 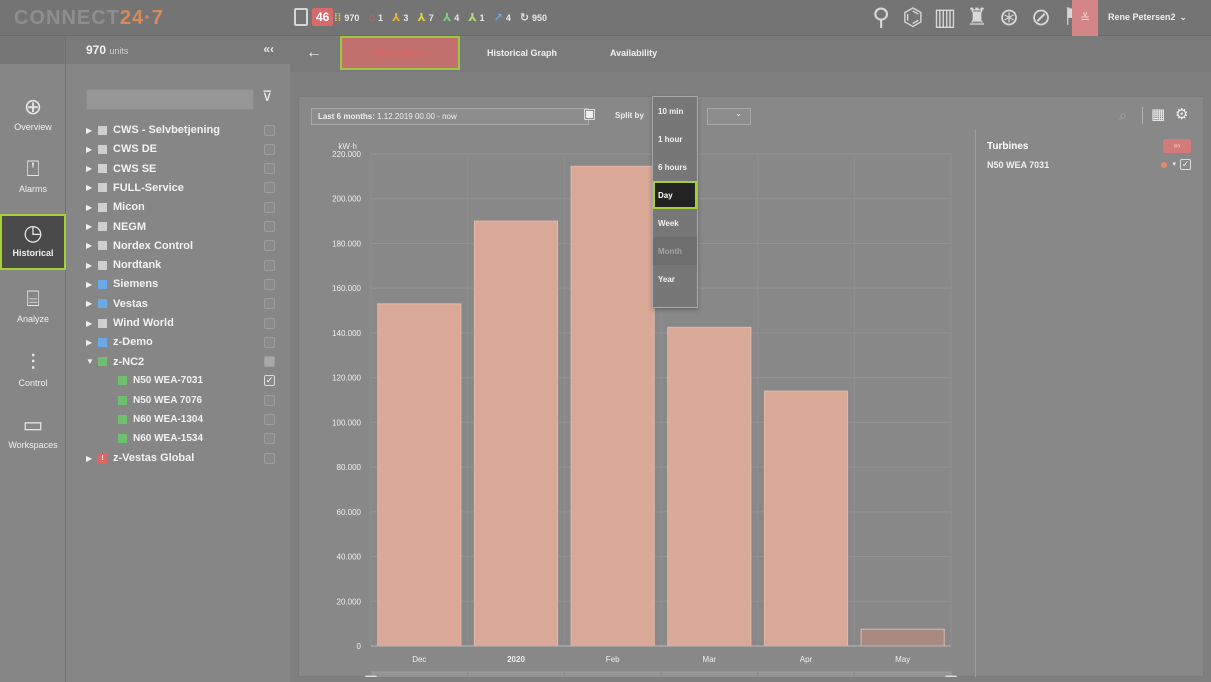 I want to click on factory-icon: ▥, so click(x=945, y=18).